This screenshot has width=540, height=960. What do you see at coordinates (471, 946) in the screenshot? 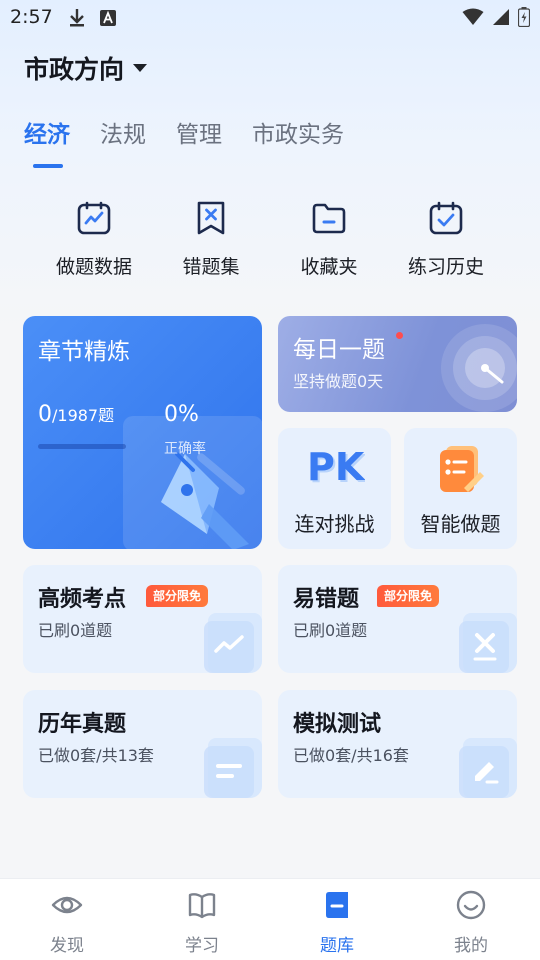
I see `nav-label: 我的` at bounding box center [471, 946].